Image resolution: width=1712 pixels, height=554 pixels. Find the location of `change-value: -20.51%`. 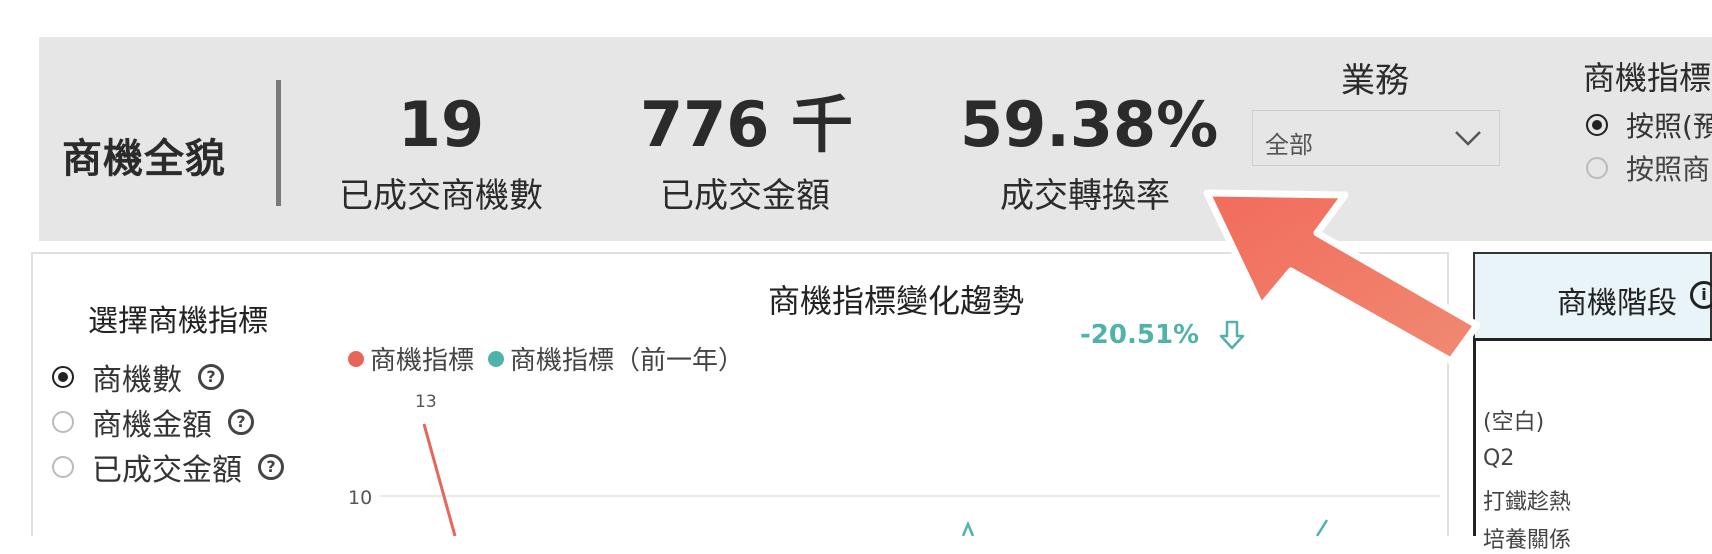

change-value: -20.51% is located at coordinates (1140, 335).